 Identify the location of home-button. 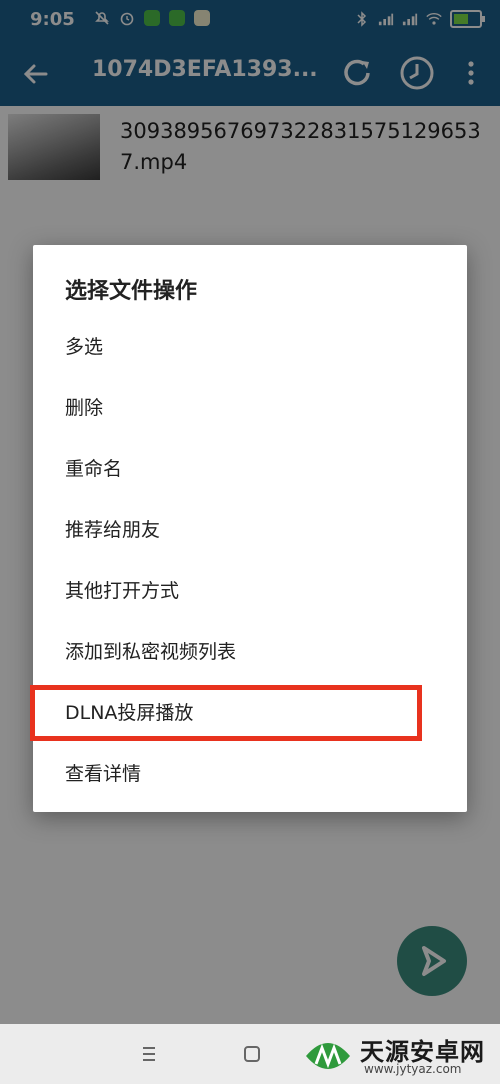
(252, 1054).